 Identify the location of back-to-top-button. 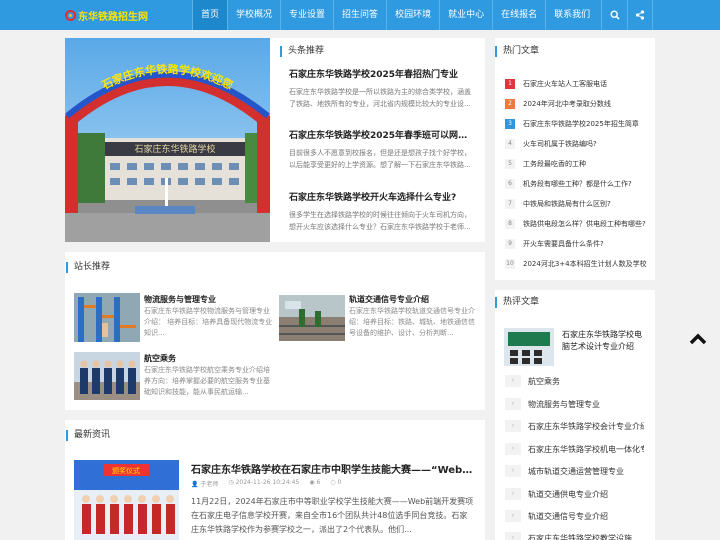
(698, 339).